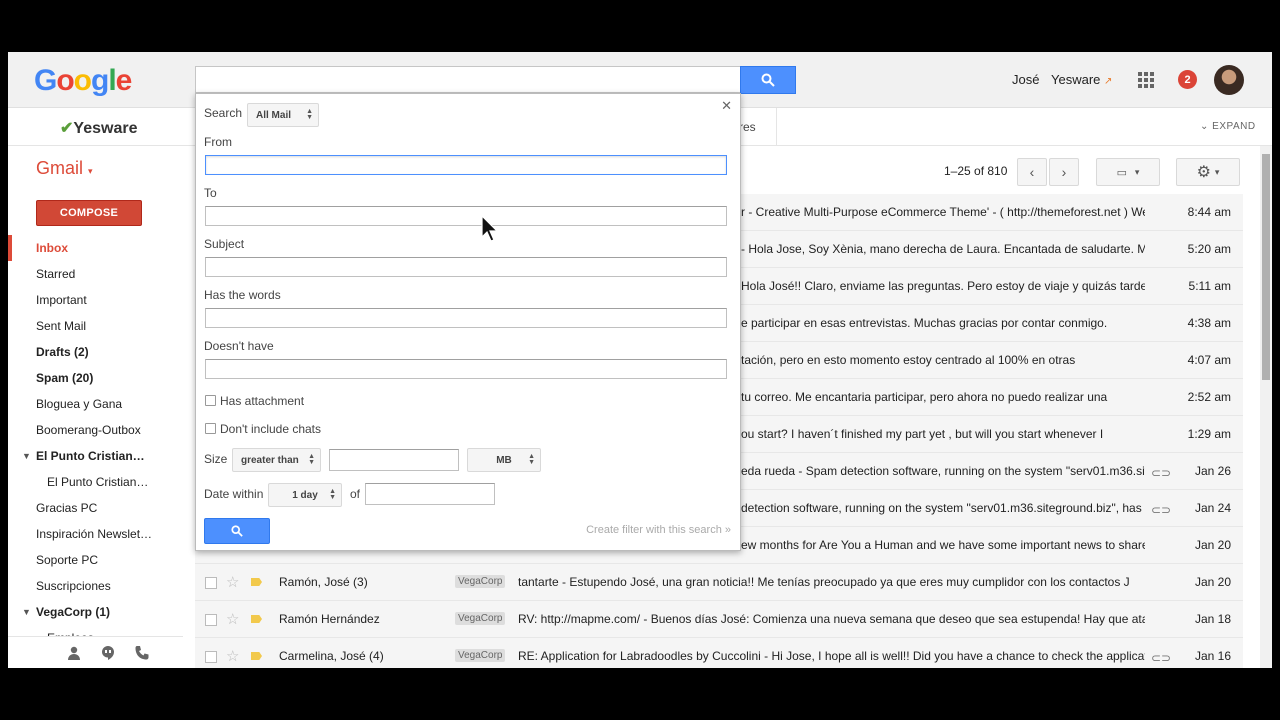 Image resolution: width=1280 pixels, height=720 pixels. What do you see at coordinates (394, 460) in the screenshot?
I see `size-value-field` at bounding box center [394, 460].